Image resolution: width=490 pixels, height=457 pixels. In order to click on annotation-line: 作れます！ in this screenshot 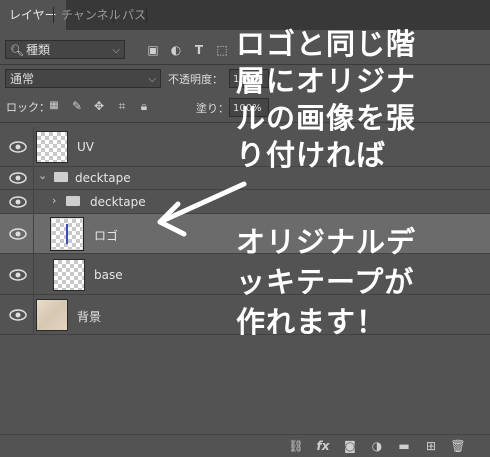, I will do `click(311, 322)`.